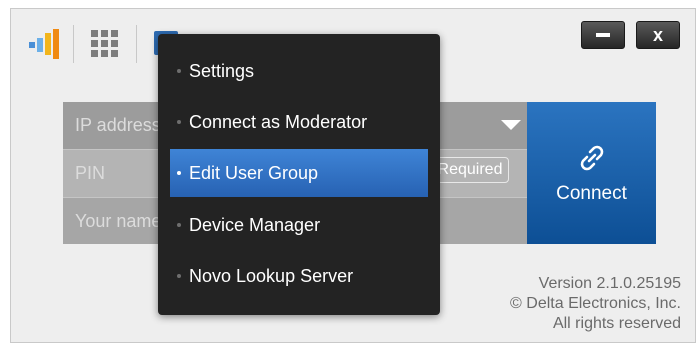 The width and height of the screenshot is (699, 351). Describe the element at coordinates (470, 170) in the screenshot. I see `pin-required-badge: Required` at that location.